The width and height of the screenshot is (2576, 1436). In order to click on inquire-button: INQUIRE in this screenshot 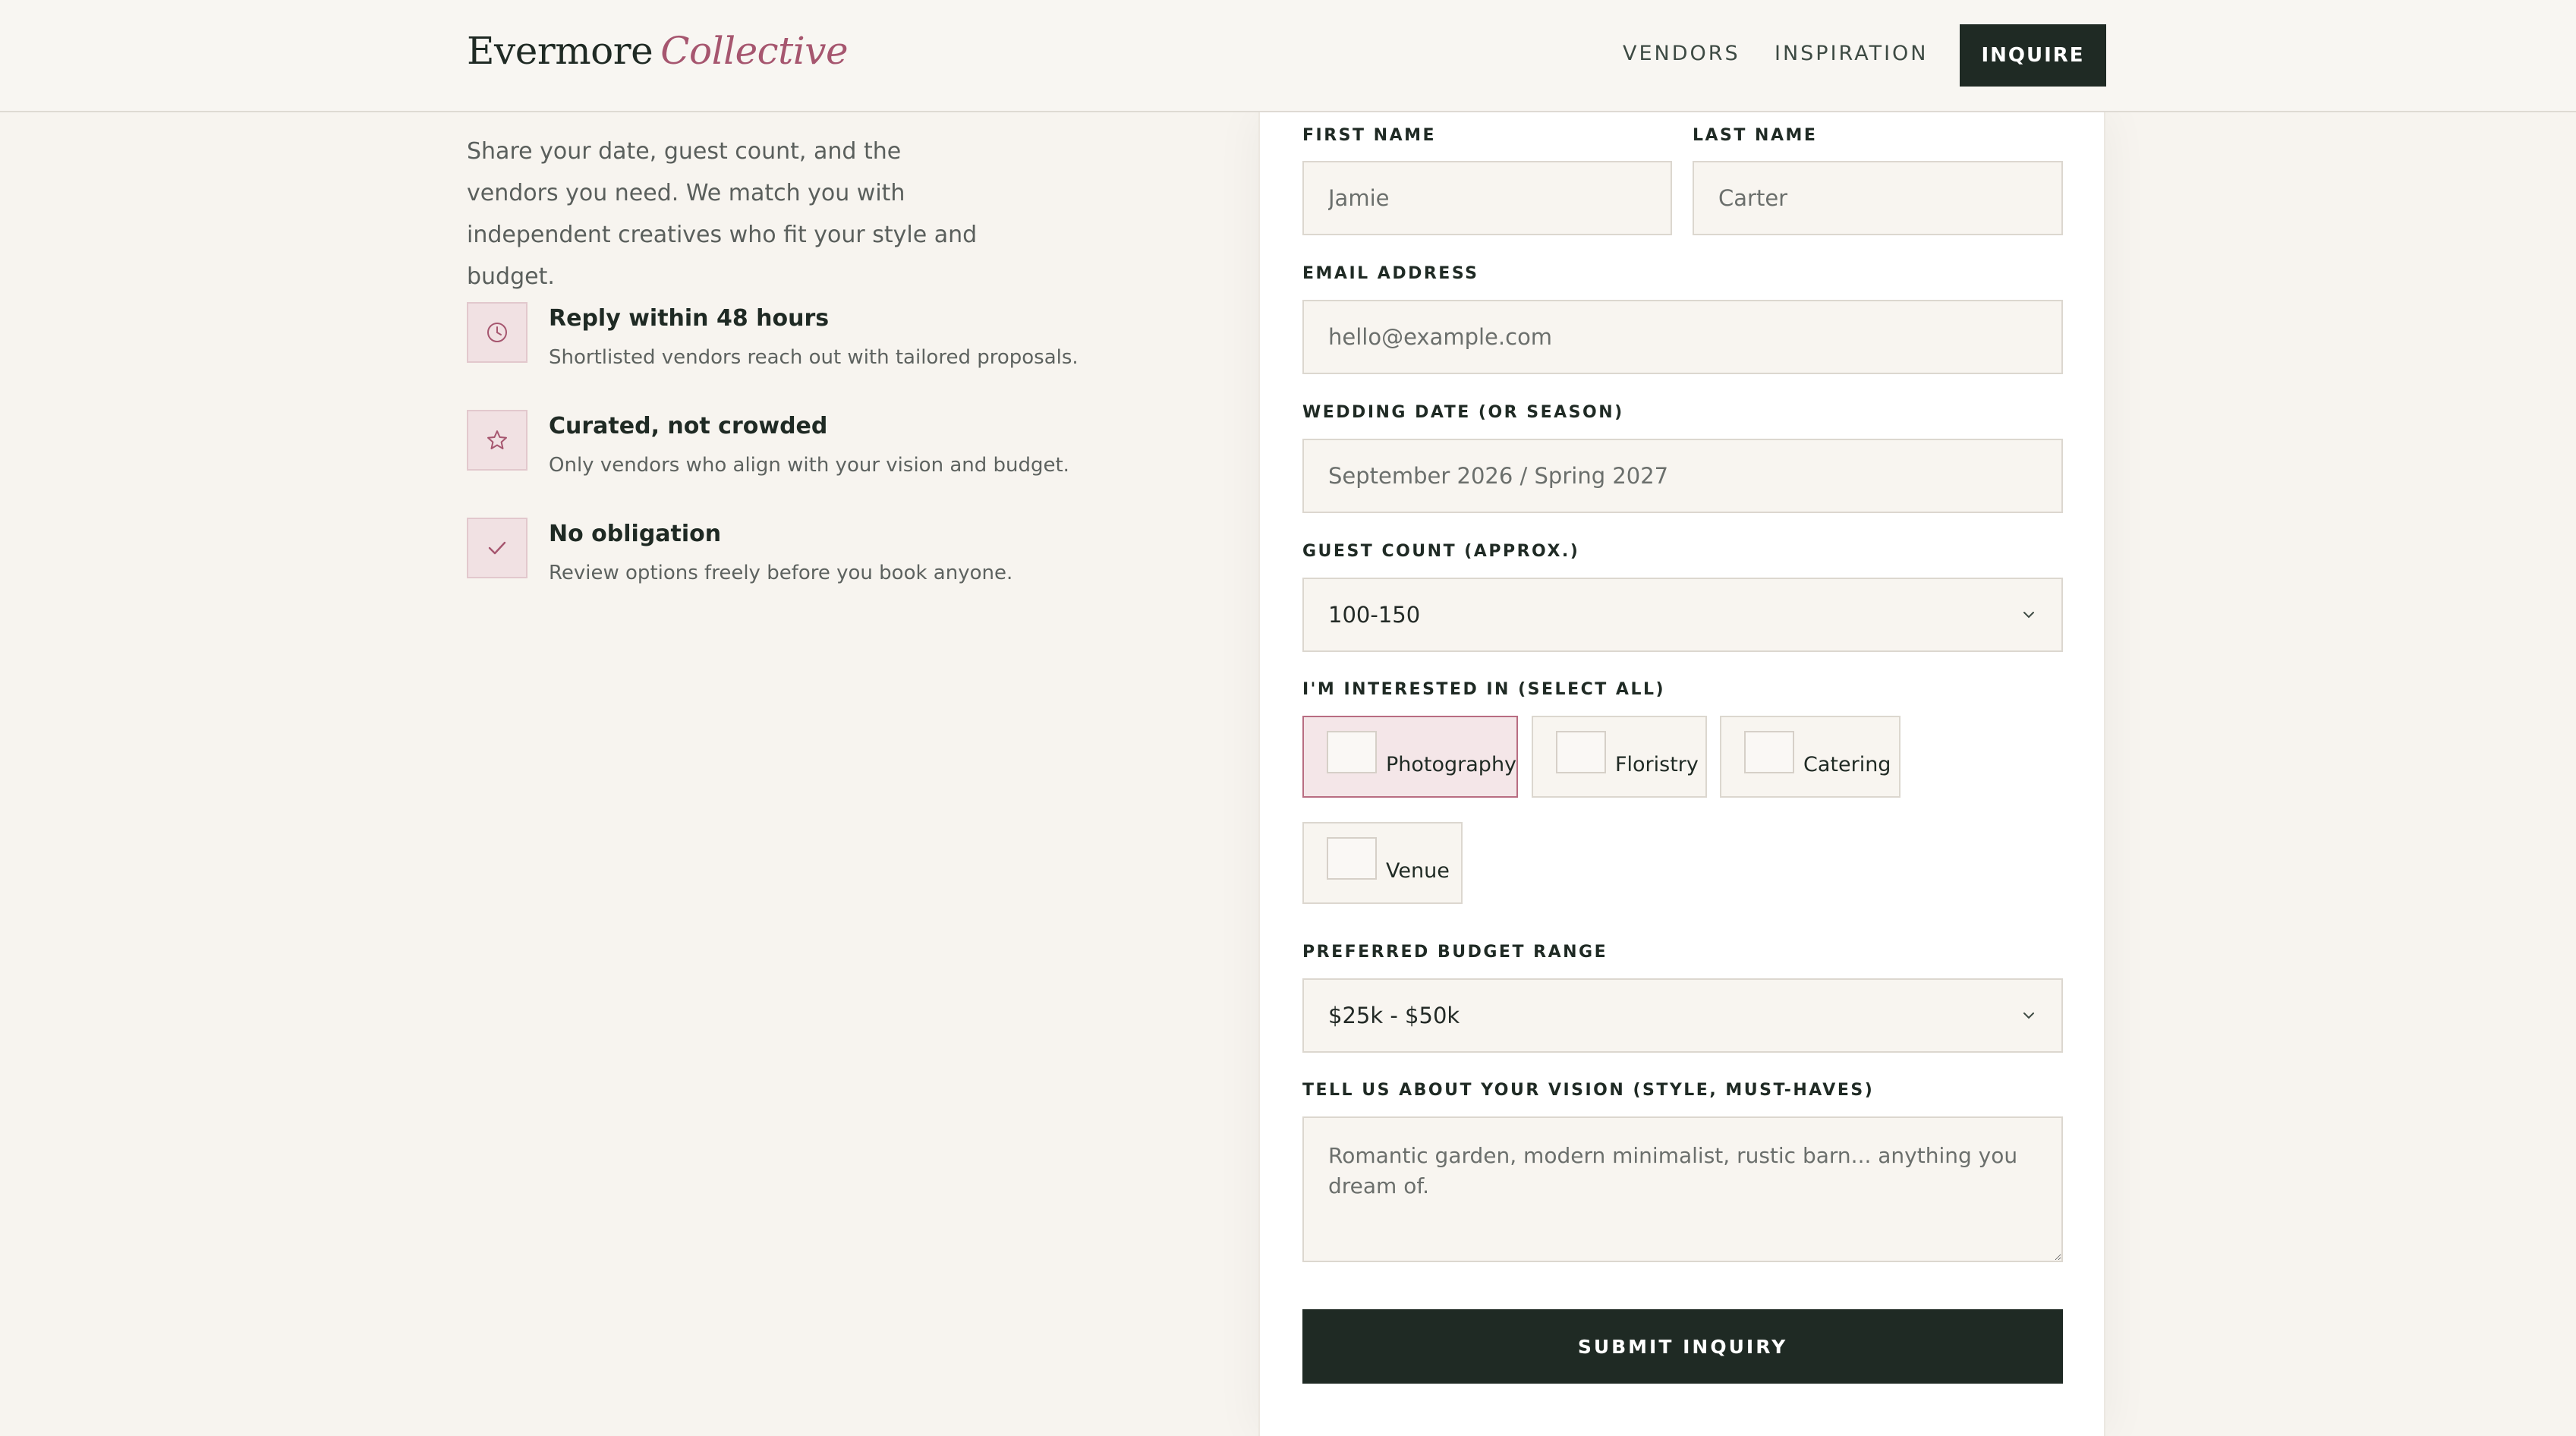, I will do `click(2033, 56)`.